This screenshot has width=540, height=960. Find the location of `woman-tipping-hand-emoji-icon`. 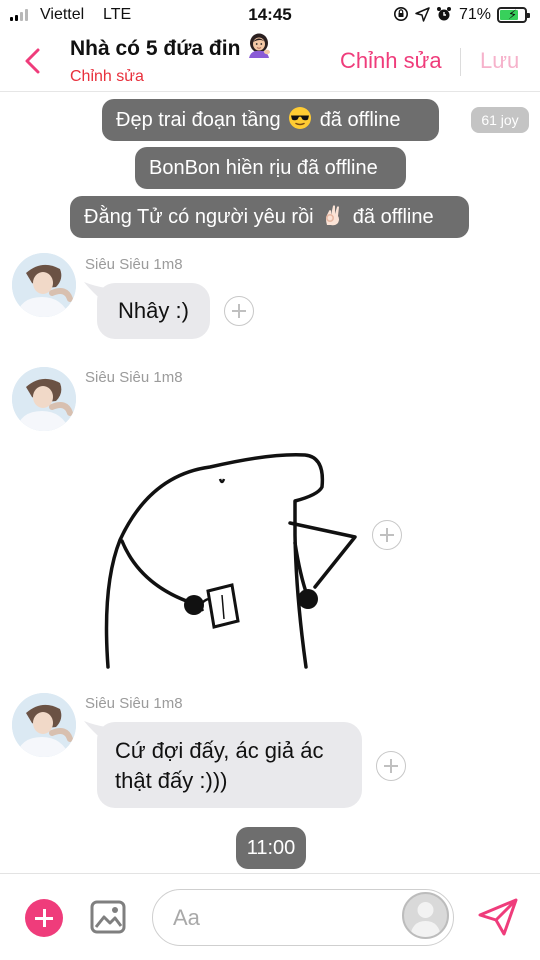

woman-tipping-hand-emoji-icon is located at coordinates (259, 48).